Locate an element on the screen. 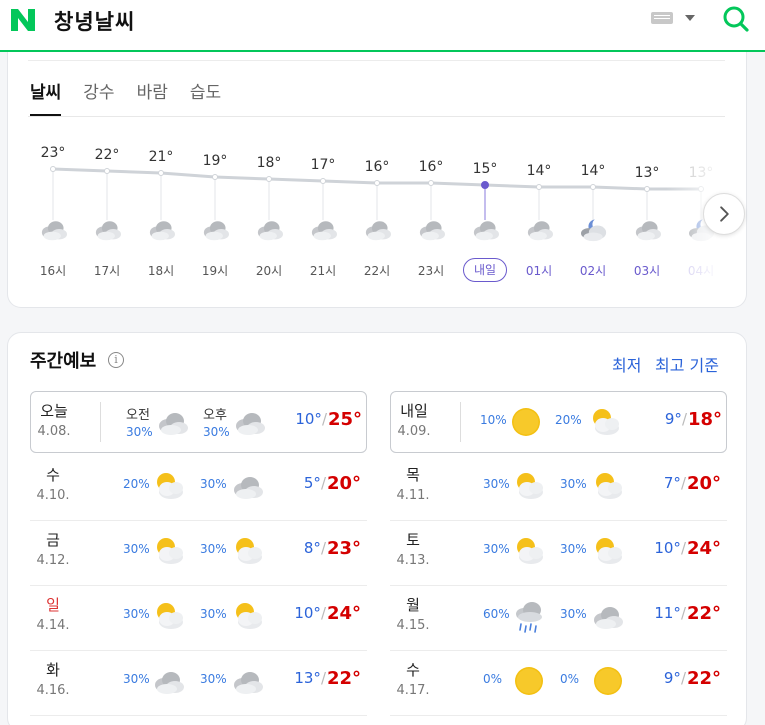 The width and height of the screenshot is (765, 725). day-forecast: 화 4.16. 30% 30% 13°/ 22° is located at coordinates (198, 682).